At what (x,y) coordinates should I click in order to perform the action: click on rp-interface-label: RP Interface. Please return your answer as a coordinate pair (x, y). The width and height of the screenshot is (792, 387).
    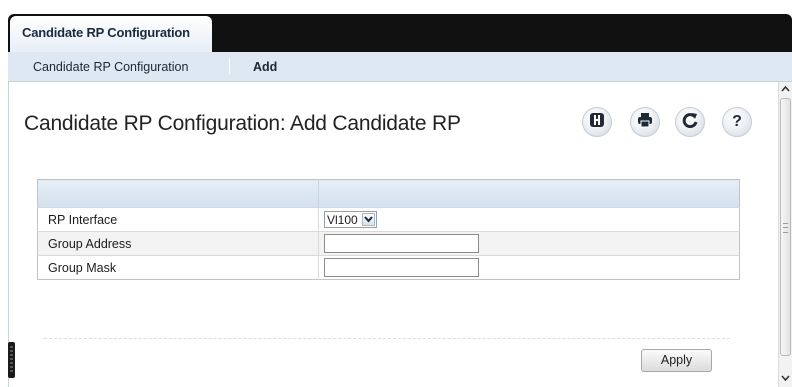
    Looking at the image, I should click on (178, 219).